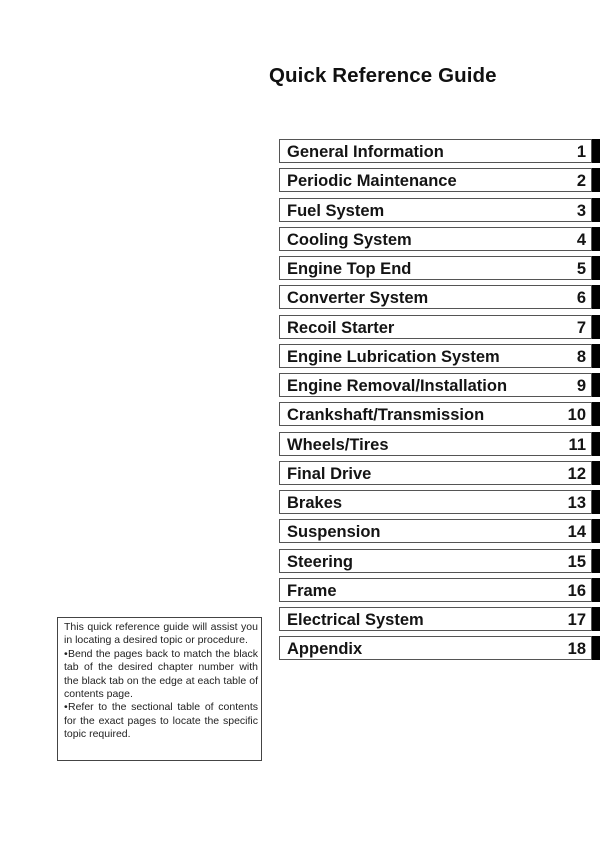 The height and width of the screenshot is (853, 600). What do you see at coordinates (435, 209) in the screenshot?
I see `chapter-box: Fuel System 3` at bounding box center [435, 209].